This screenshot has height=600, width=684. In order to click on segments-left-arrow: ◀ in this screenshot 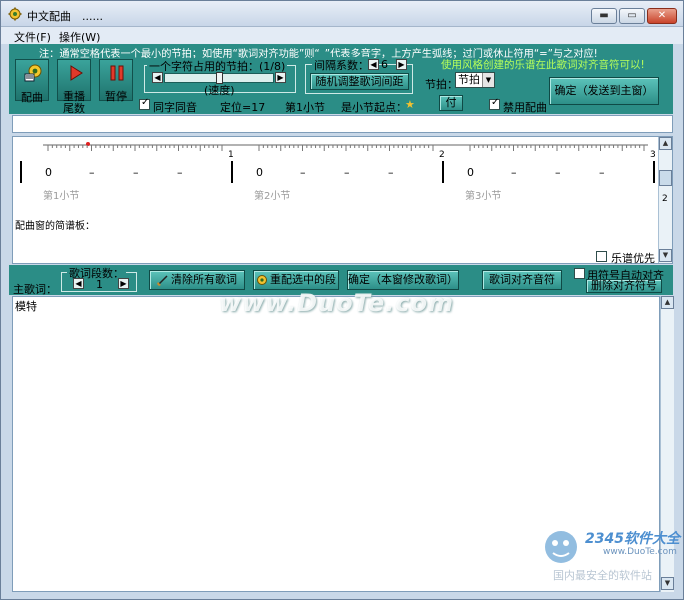, I will do `click(78, 283)`.